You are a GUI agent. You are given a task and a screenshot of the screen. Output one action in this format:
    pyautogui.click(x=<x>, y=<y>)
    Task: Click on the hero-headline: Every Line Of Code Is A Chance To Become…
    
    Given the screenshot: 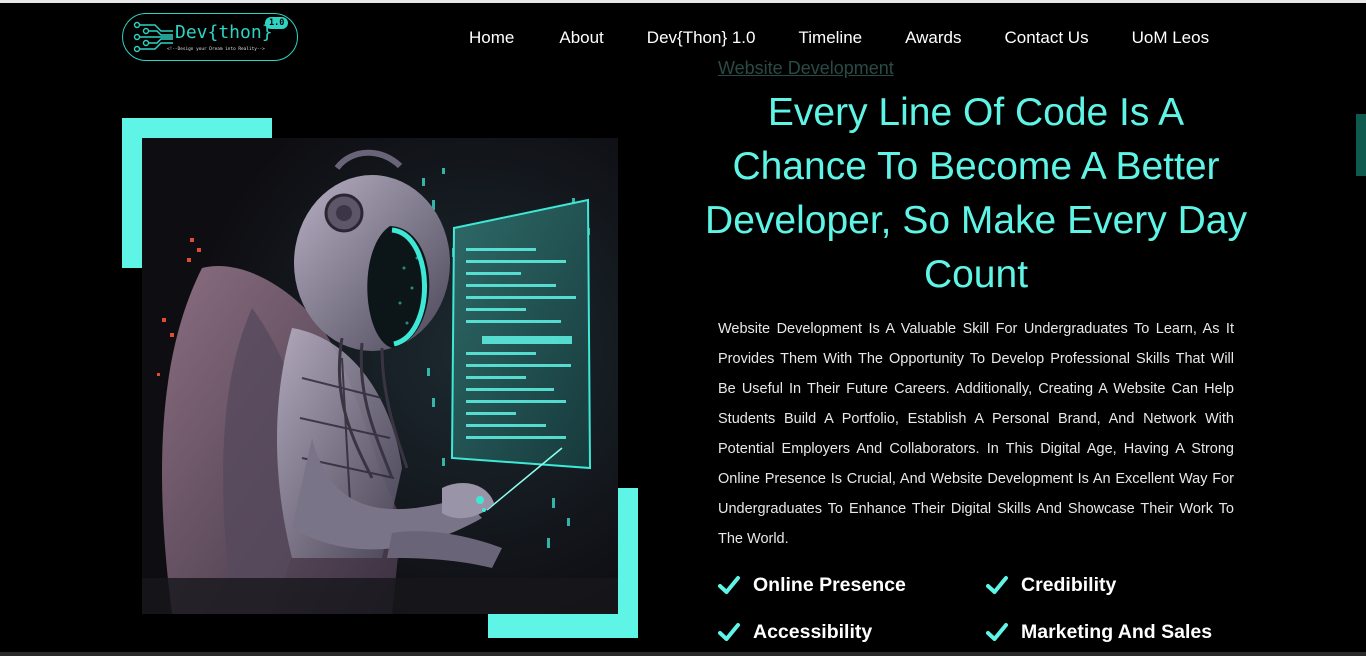 What is the action you would take?
    pyautogui.click(x=976, y=193)
    